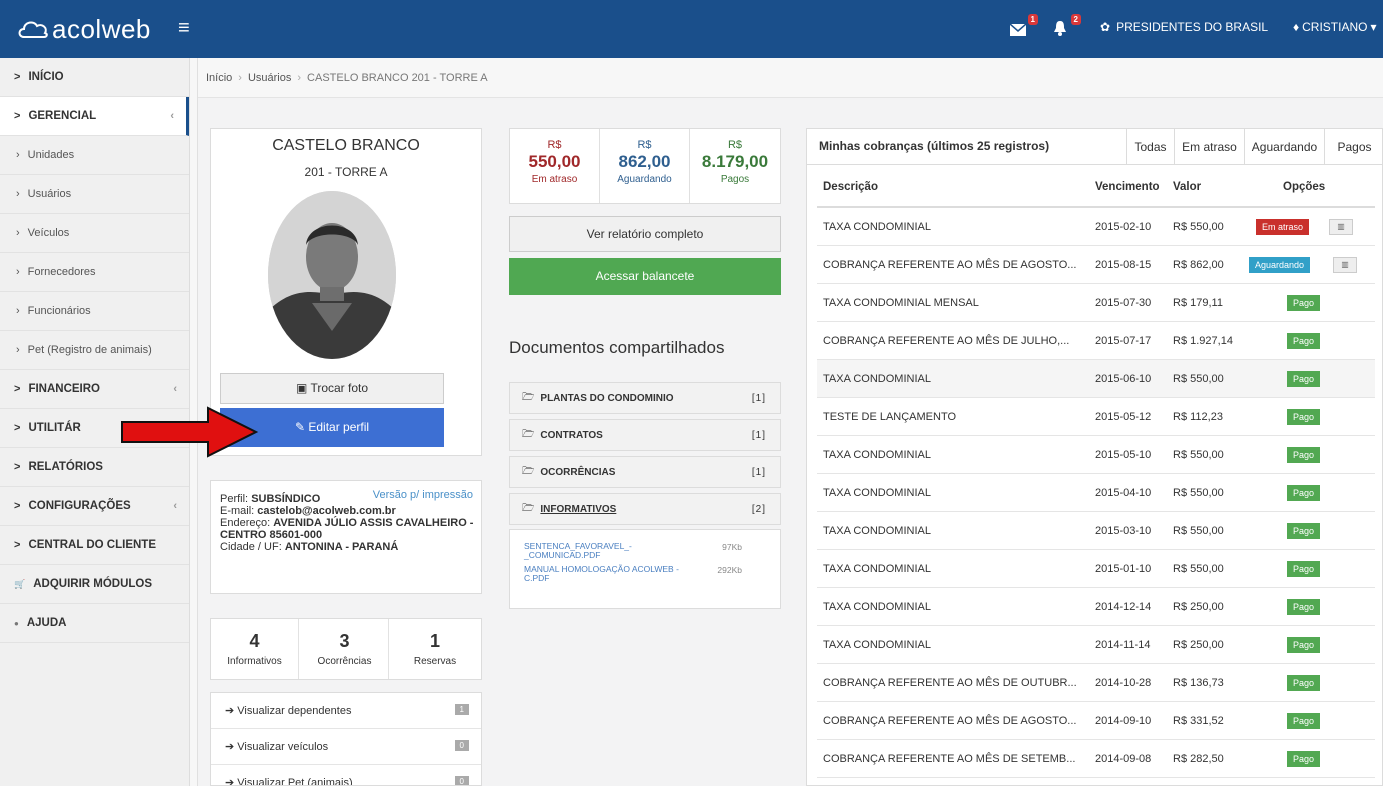  What do you see at coordinates (1023, 27) in the screenshot?
I see `mail-icon: 1` at bounding box center [1023, 27].